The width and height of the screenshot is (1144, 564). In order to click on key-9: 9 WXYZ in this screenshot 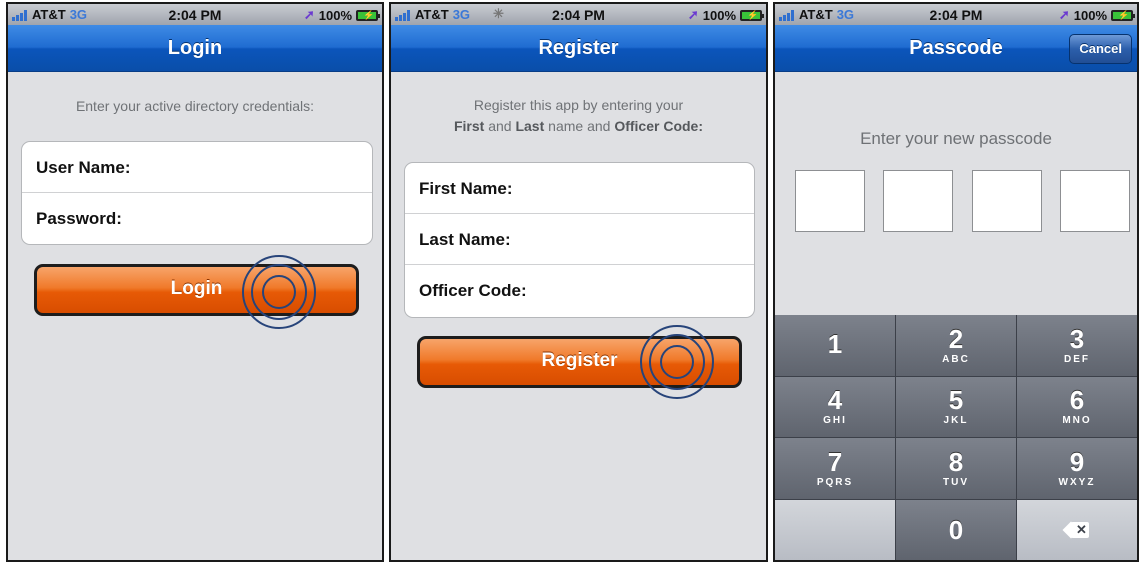, I will do `click(1077, 468)`.